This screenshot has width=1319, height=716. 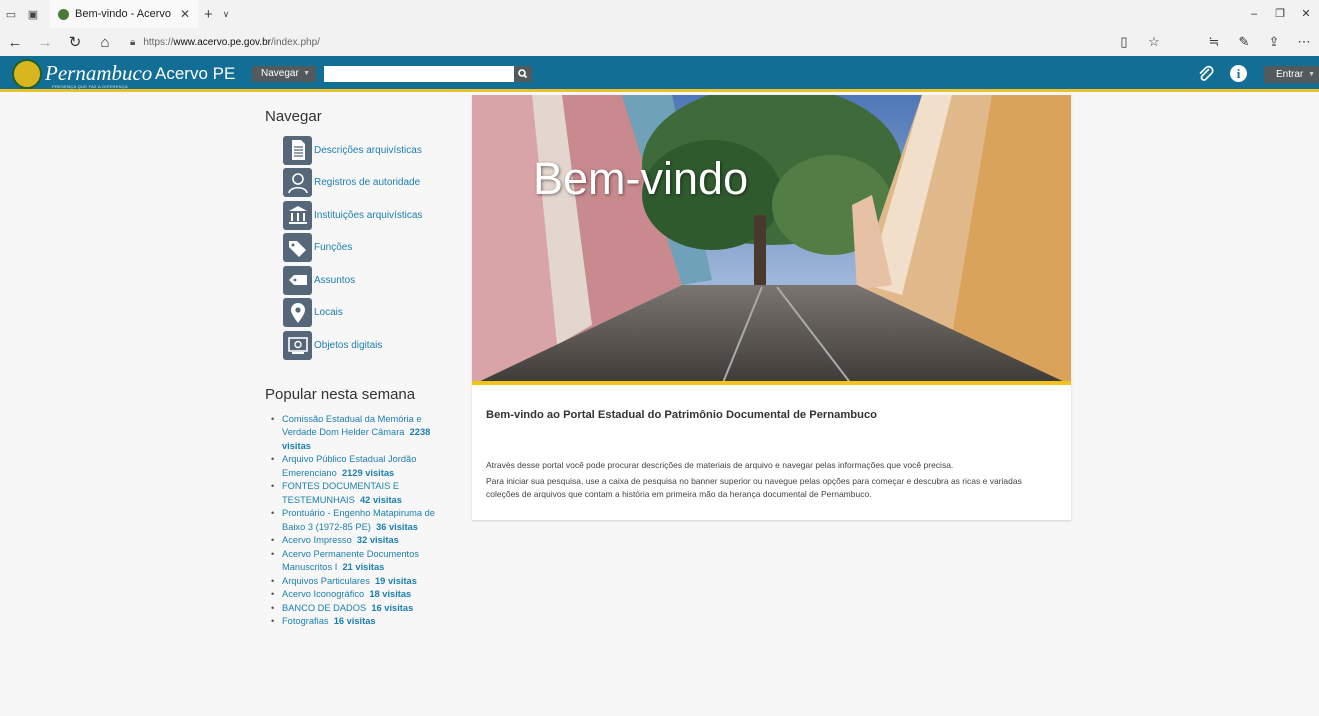 What do you see at coordinates (367, 183) in the screenshot?
I see `browse-item-label: Registros de autoridade` at bounding box center [367, 183].